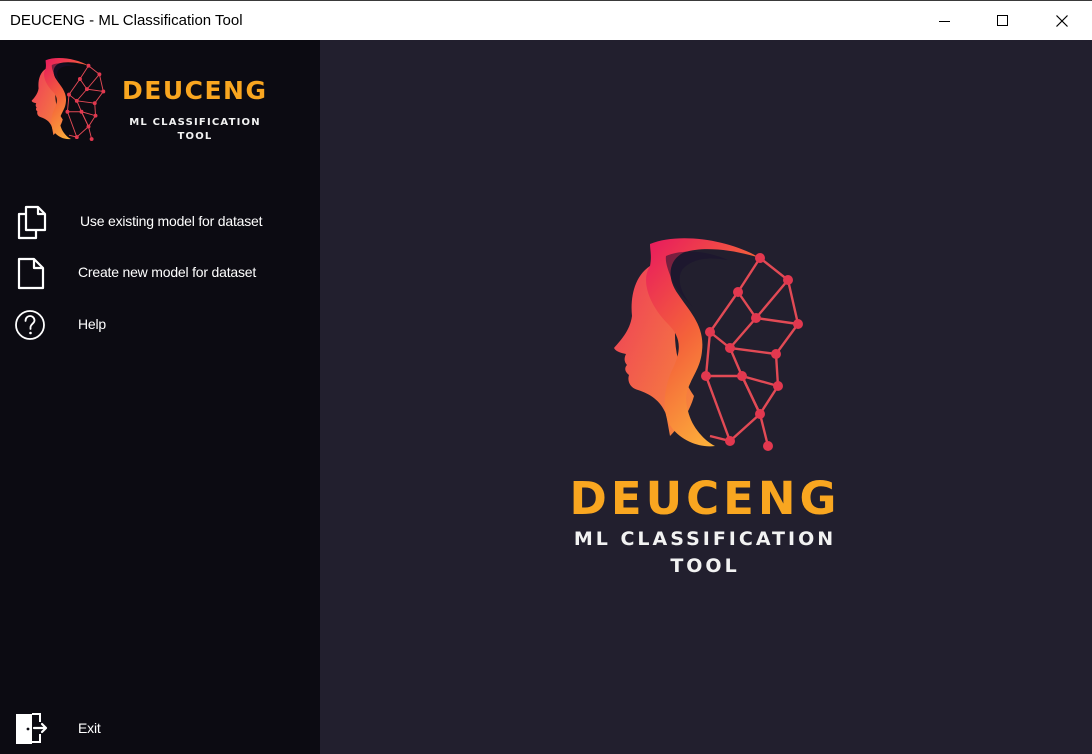 The height and width of the screenshot is (754, 1092). I want to click on sidebar-logo: DEUCENG ML CLASSIFICATION TOOL, so click(160, 106).